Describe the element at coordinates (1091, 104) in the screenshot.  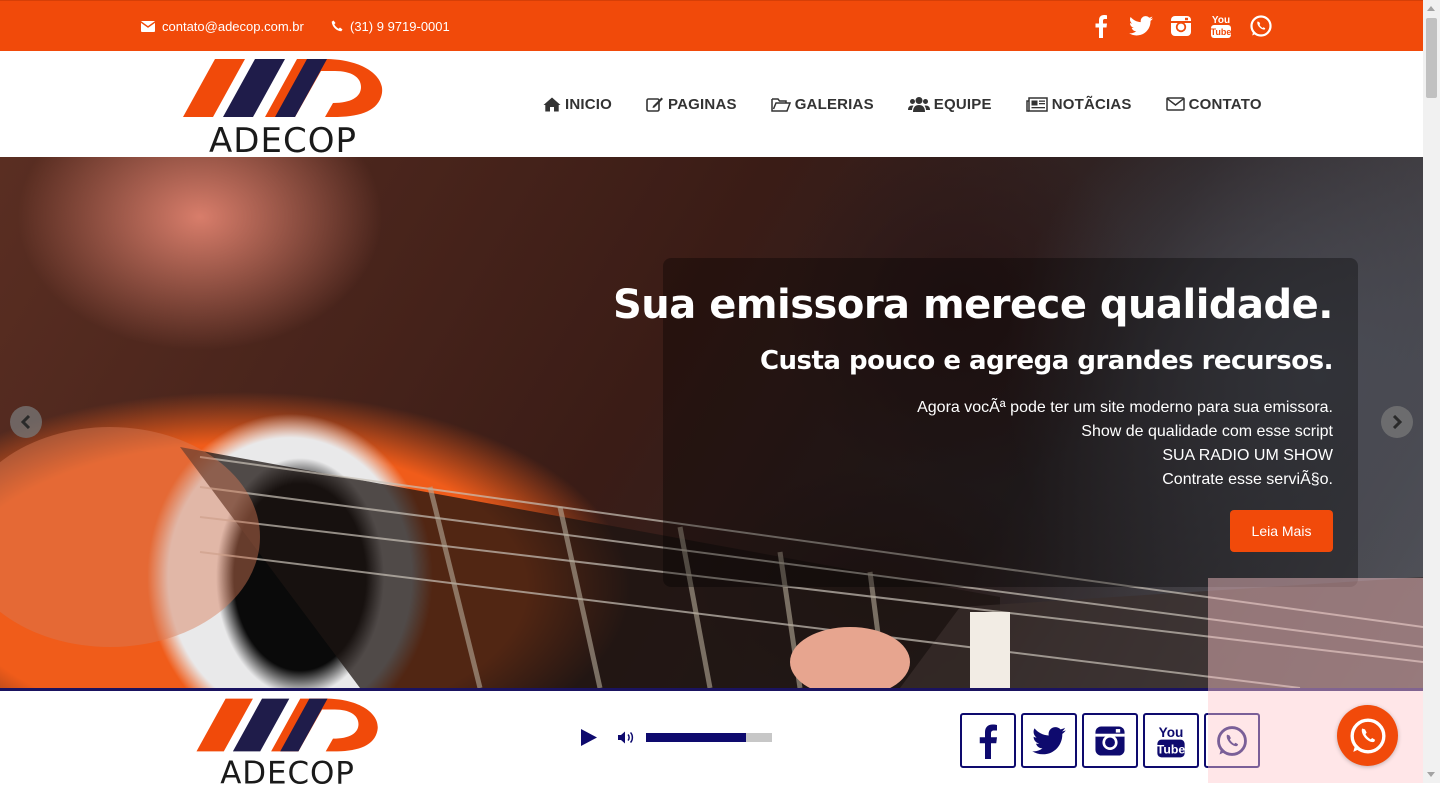
I see `nav-label: NOTÃCIAS` at that location.